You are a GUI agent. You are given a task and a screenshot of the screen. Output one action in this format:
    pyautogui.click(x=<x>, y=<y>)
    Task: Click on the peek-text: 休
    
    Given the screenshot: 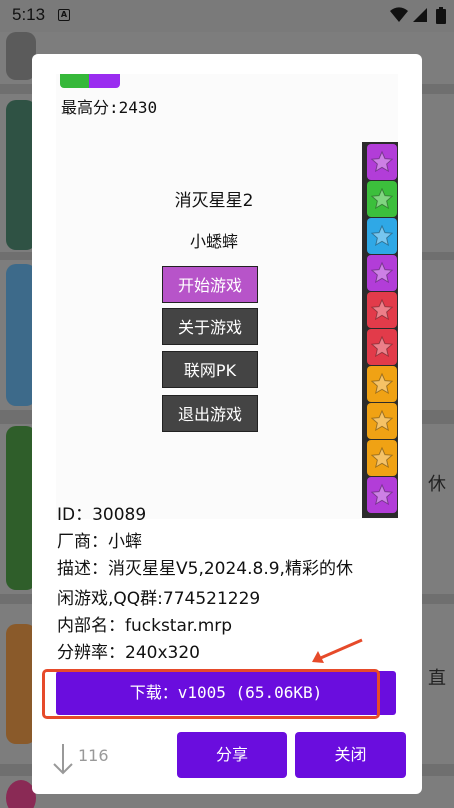 What is the action you would take?
    pyautogui.click(x=437, y=484)
    